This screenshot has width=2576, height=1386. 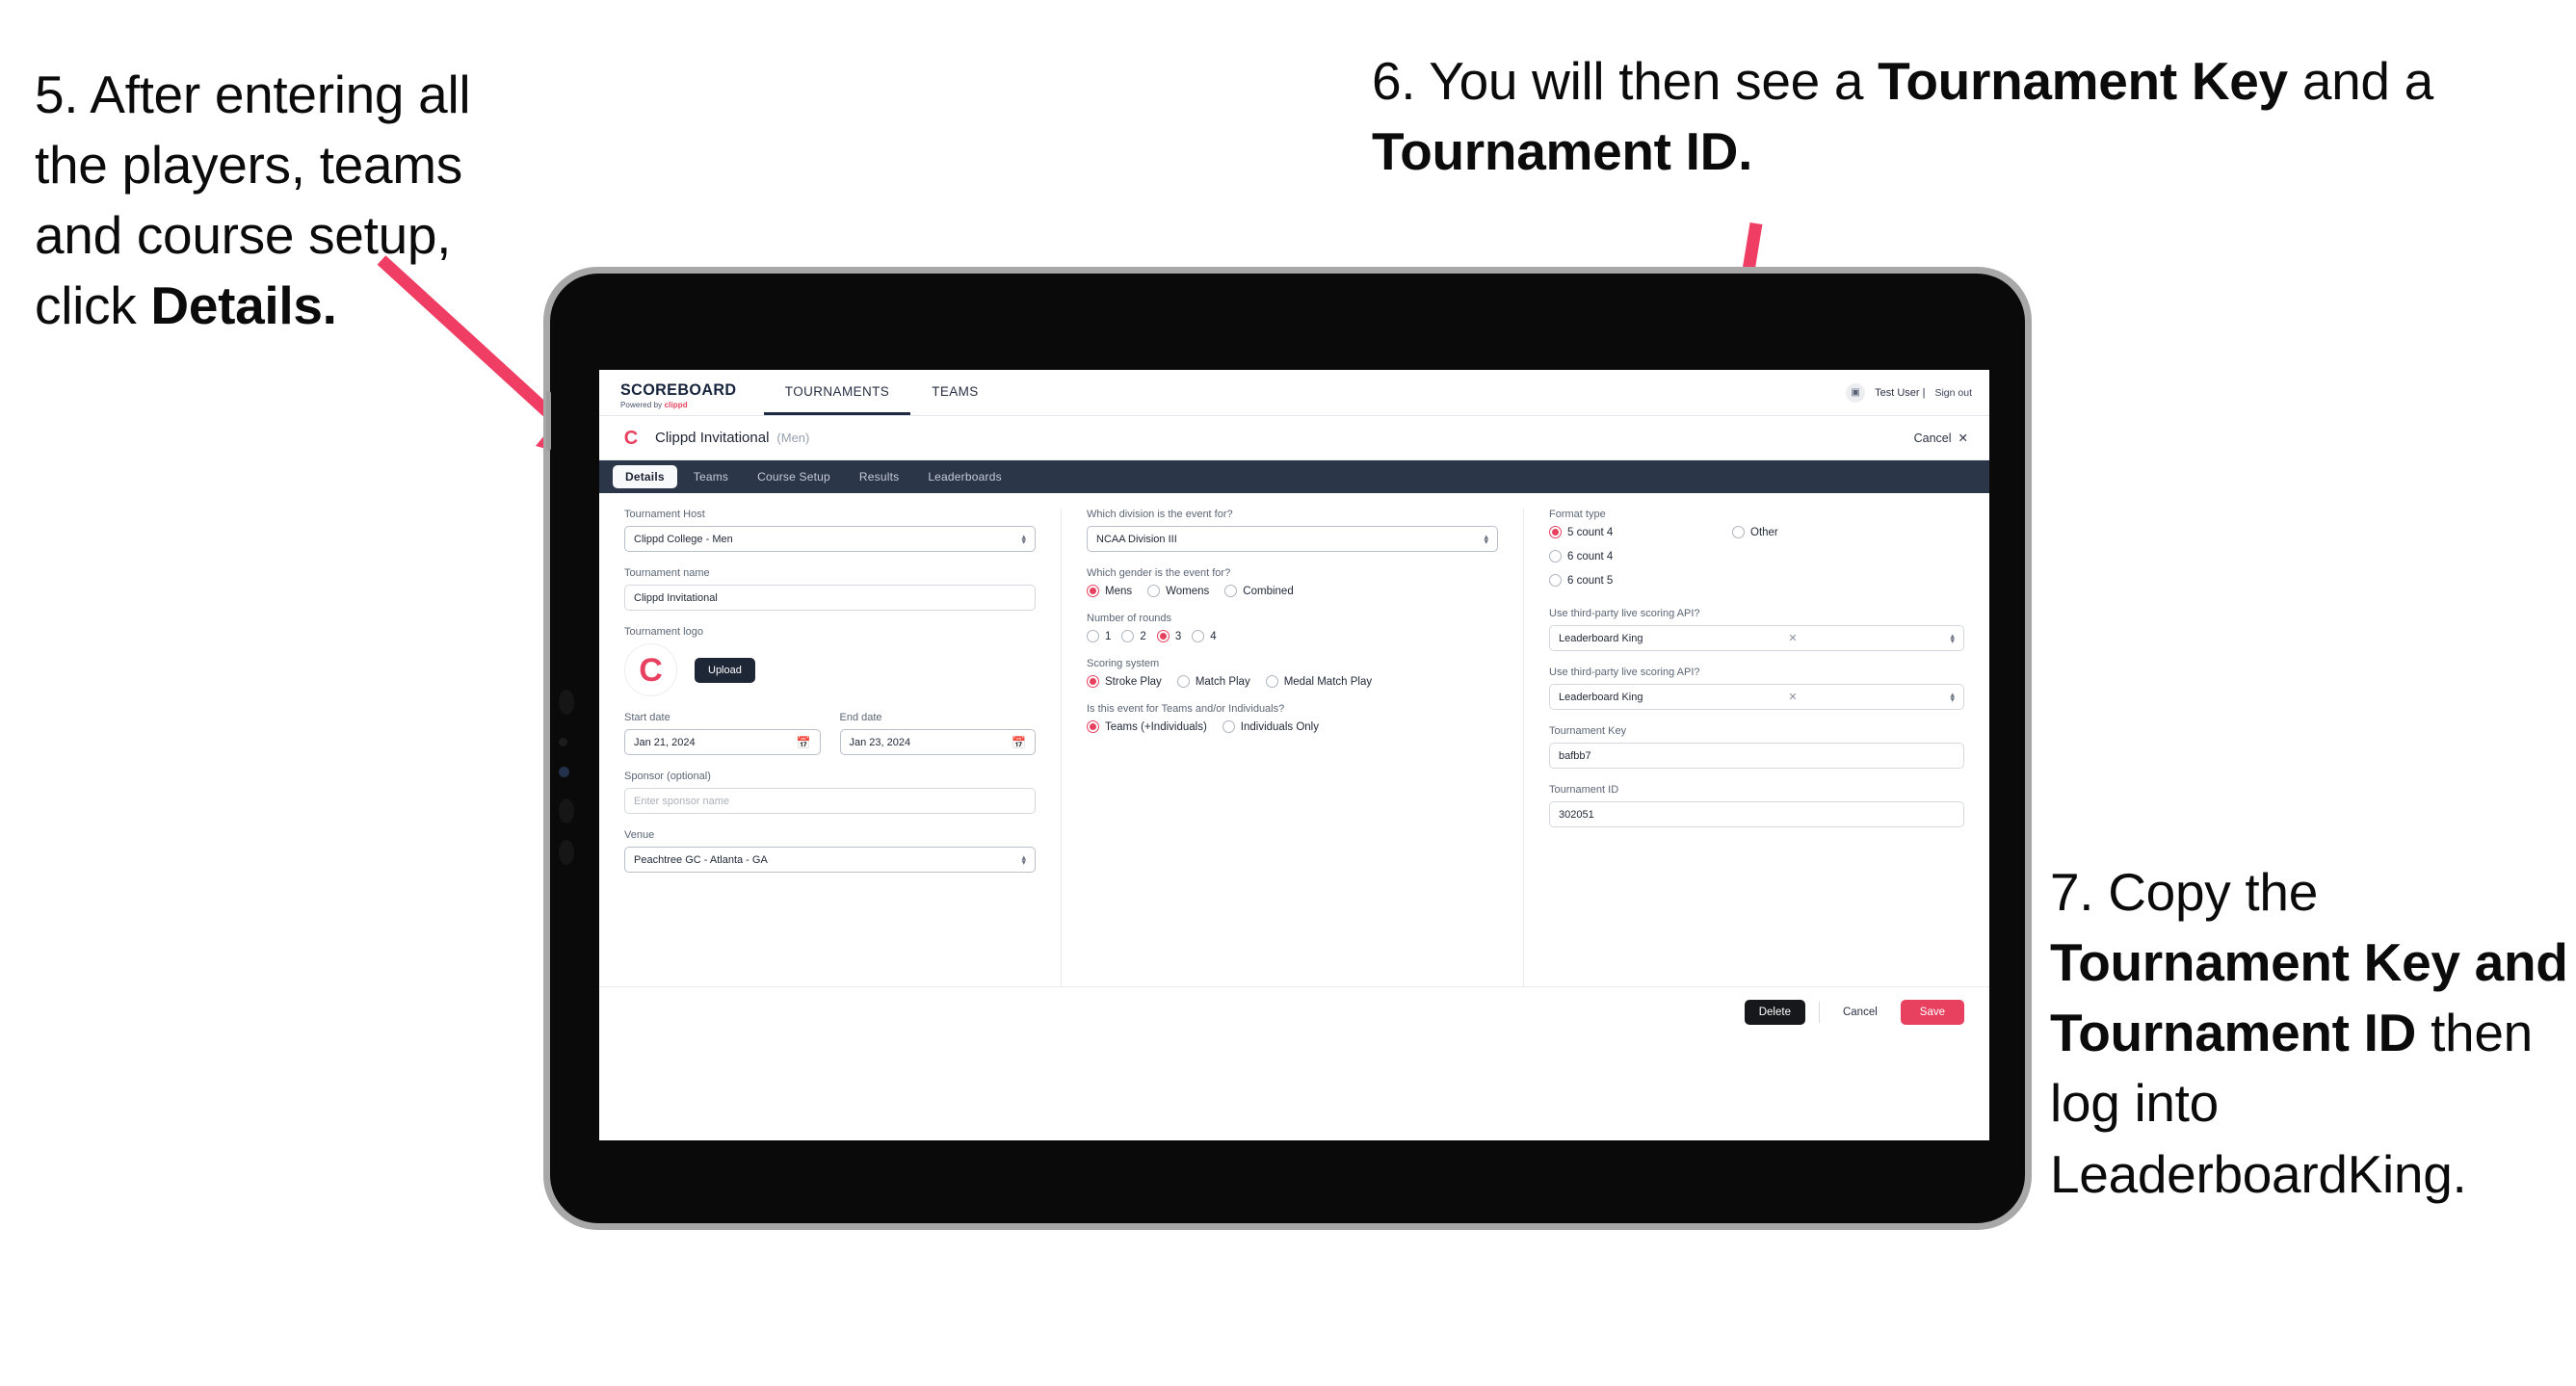 I want to click on form-footer: Delete Cancel Save, so click(x=1294, y=1011).